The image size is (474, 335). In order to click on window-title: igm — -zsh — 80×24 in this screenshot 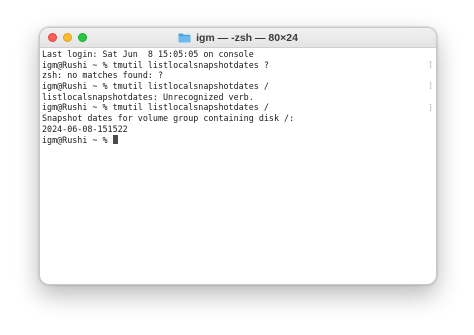, I will do `click(238, 38)`.